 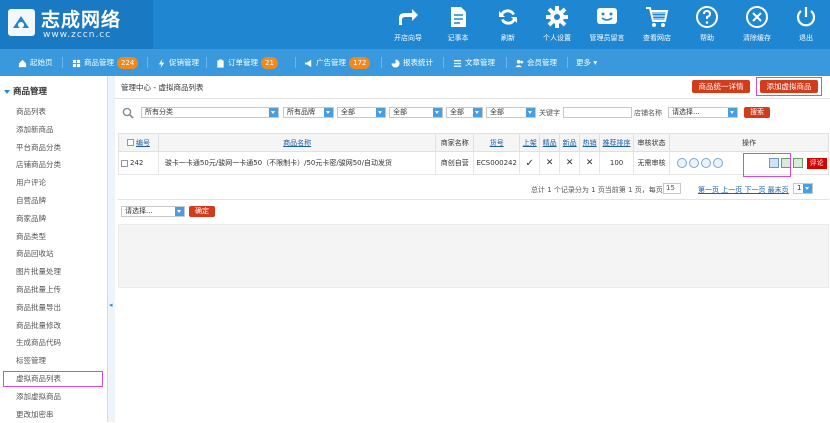 What do you see at coordinates (458, 17) in the screenshot?
I see `notepad-icon` at bounding box center [458, 17].